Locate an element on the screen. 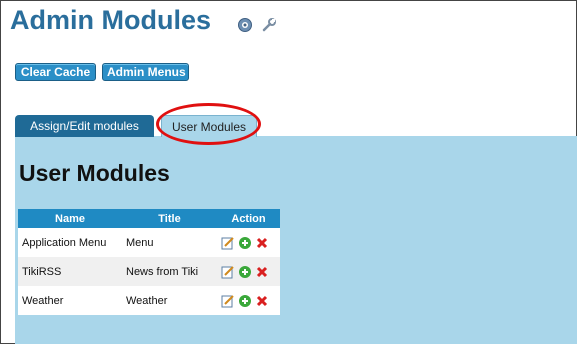  admin-menus-button: Admin Menus is located at coordinates (145, 72).